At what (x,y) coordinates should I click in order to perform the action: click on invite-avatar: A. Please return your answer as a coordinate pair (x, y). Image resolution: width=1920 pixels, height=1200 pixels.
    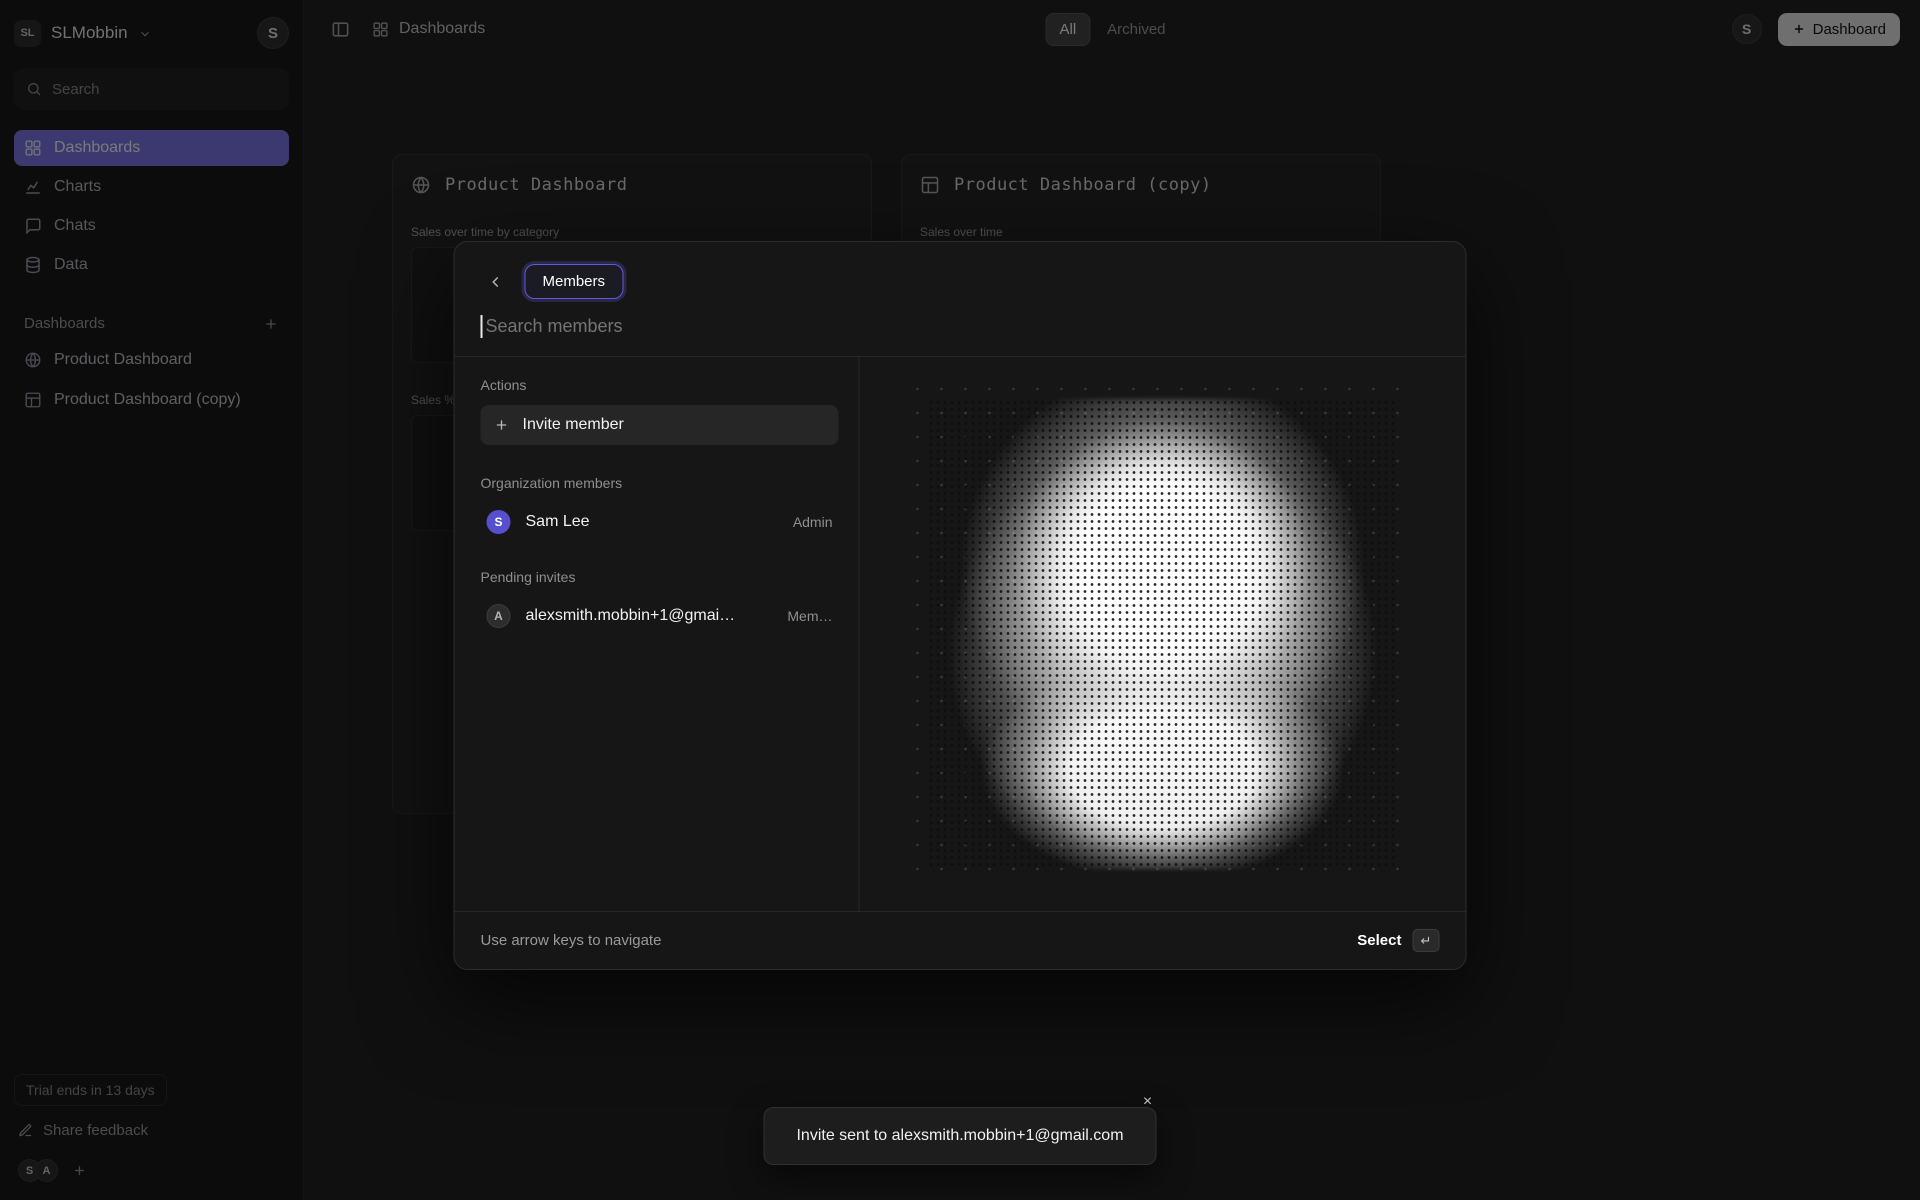
    Looking at the image, I should click on (498, 616).